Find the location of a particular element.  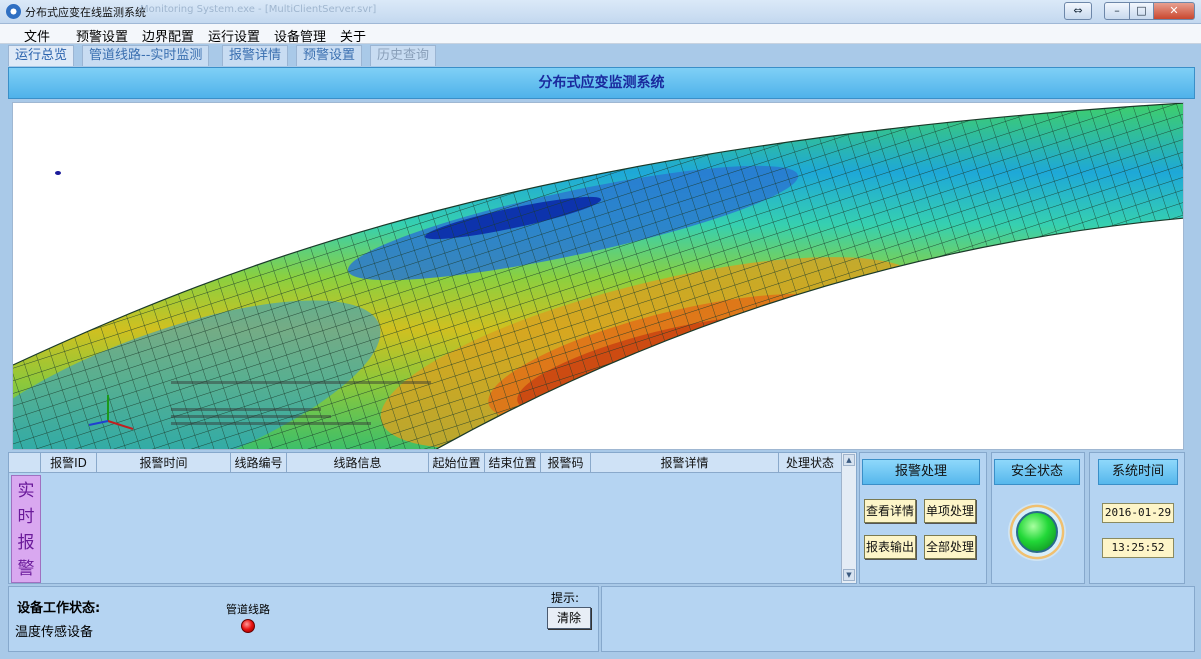

marker-dot is located at coordinates (58, 173).